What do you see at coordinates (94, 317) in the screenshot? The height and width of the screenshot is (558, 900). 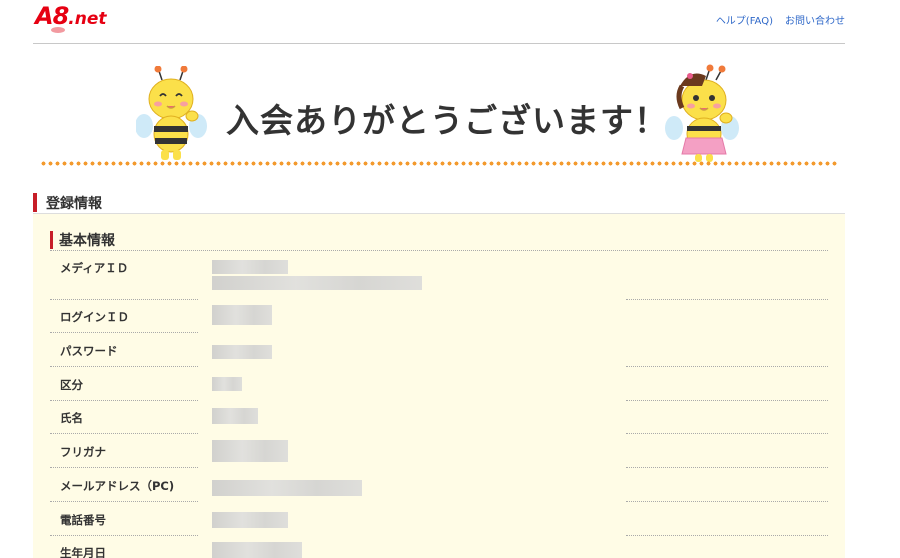 I see `row-label: ログインＩＤ` at bounding box center [94, 317].